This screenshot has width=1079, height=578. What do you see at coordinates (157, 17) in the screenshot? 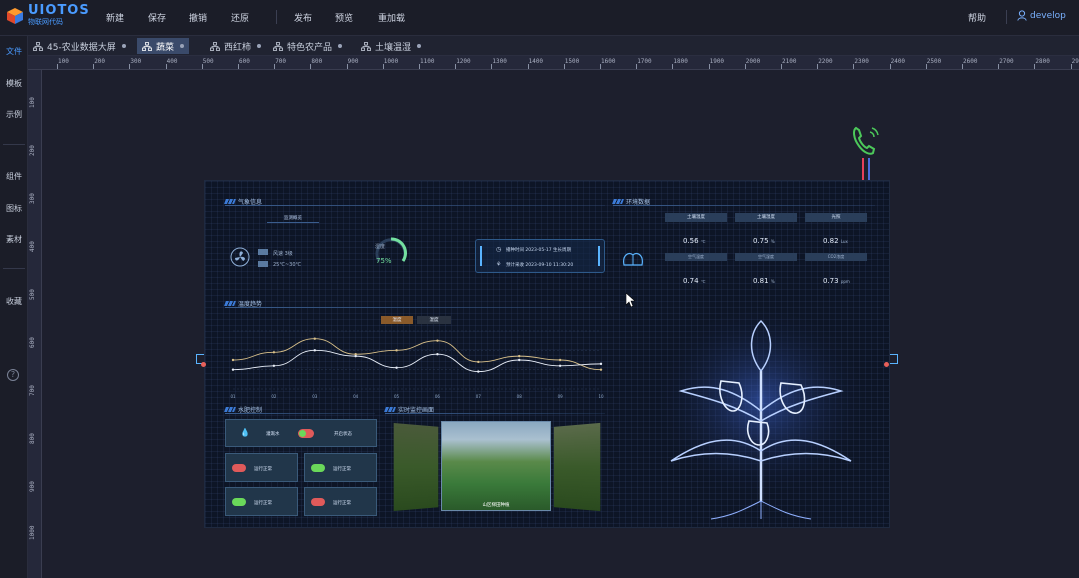
I see `save-button: 保存` at bounding box center [157, 17].